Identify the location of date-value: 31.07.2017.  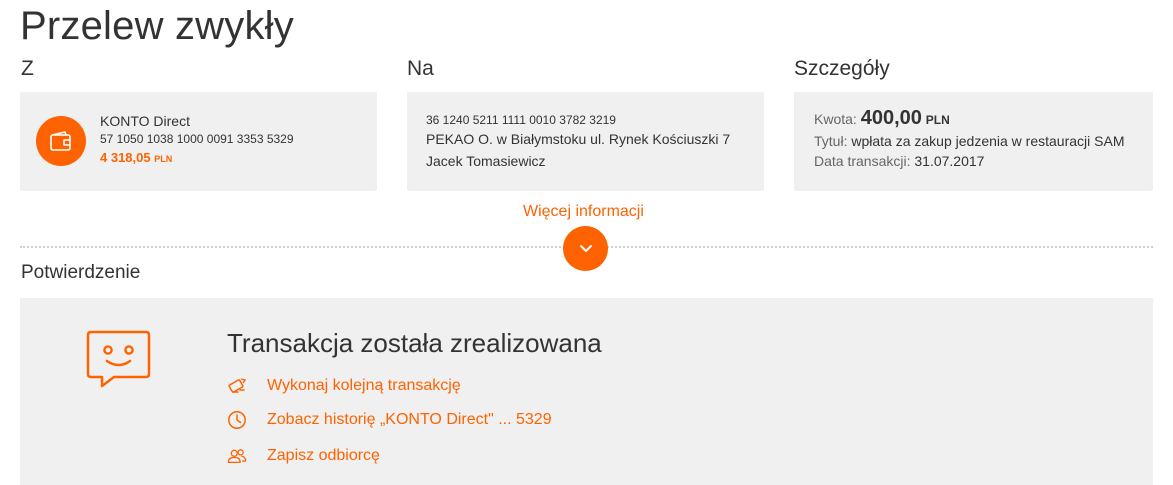
(949, 161).